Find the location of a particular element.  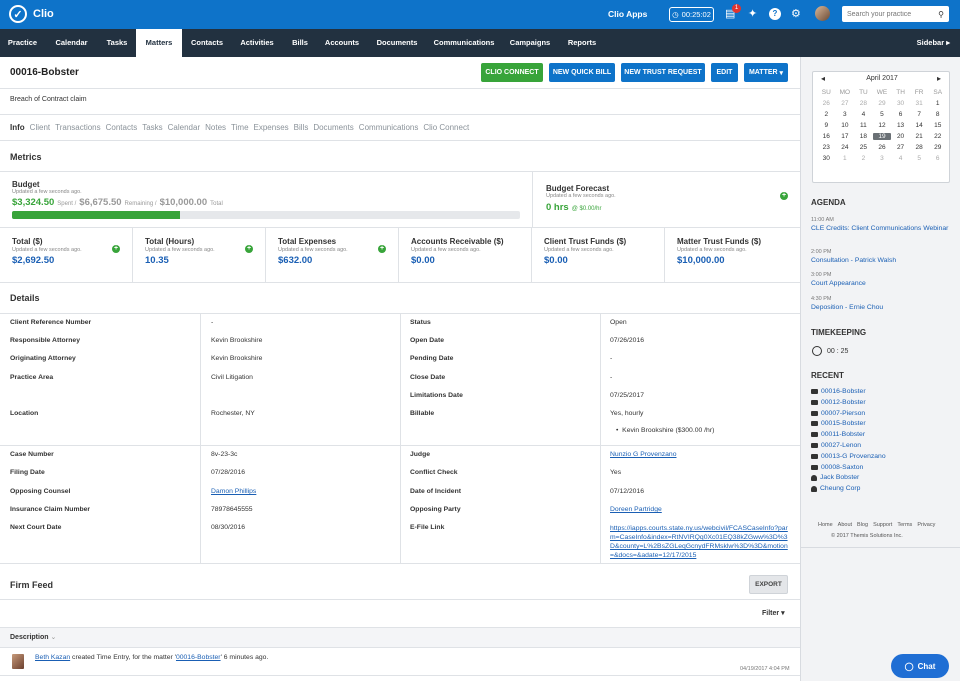

nav-matters: Matters is located at coordinates (159, 43).